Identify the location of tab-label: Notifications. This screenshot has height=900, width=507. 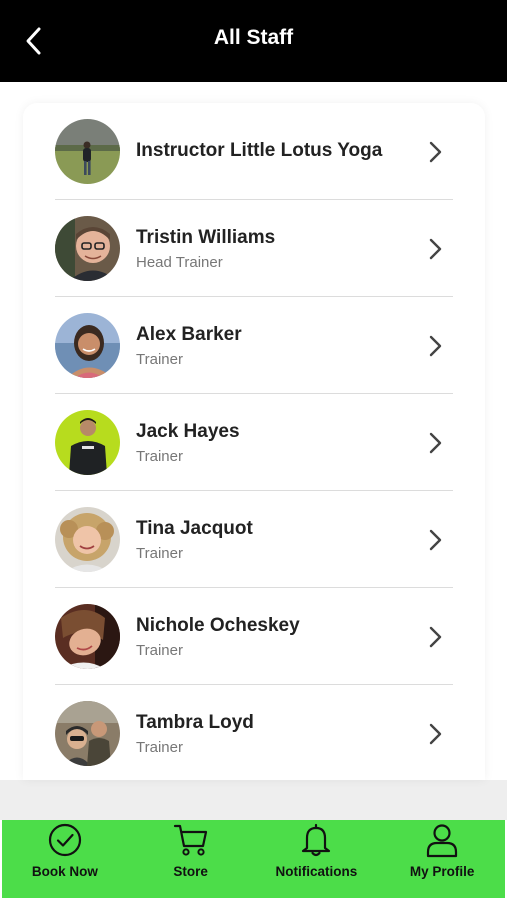
(316, 871).